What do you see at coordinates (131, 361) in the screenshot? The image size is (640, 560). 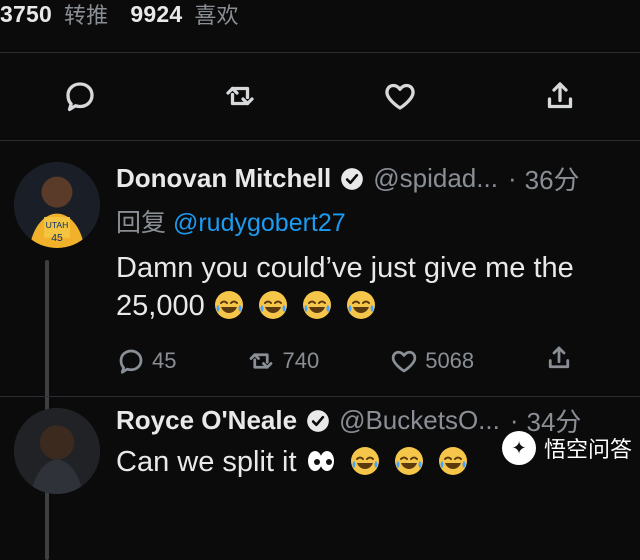 I see `comment-icon` at bounding box center [131, 361].